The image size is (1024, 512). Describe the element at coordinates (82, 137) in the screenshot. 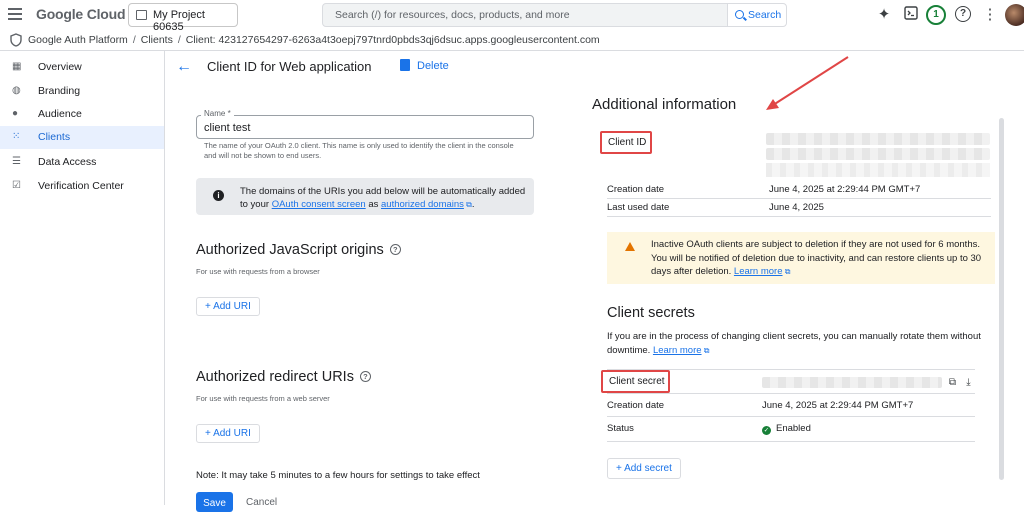

I see `sidebar-item-clients: ⁙ Clients` at that location.